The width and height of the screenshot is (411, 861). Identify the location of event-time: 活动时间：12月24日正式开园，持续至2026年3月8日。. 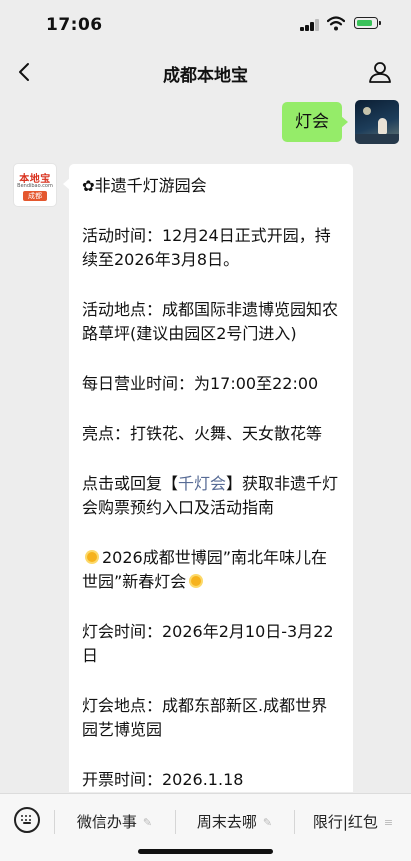
(206, 247).